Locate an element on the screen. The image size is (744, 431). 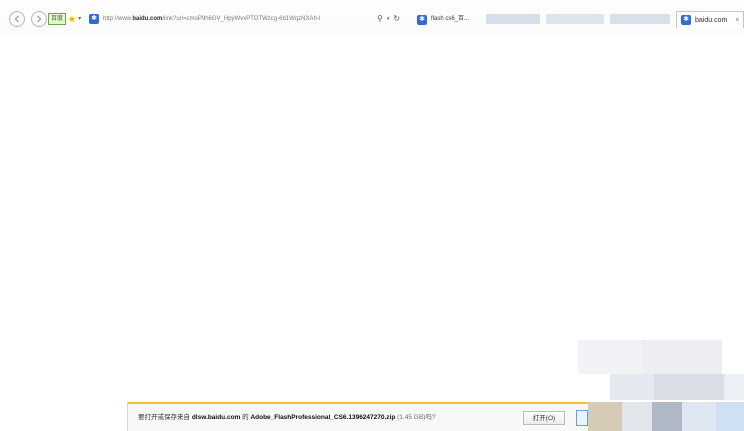
back-button is located at coordinates (17, 19).